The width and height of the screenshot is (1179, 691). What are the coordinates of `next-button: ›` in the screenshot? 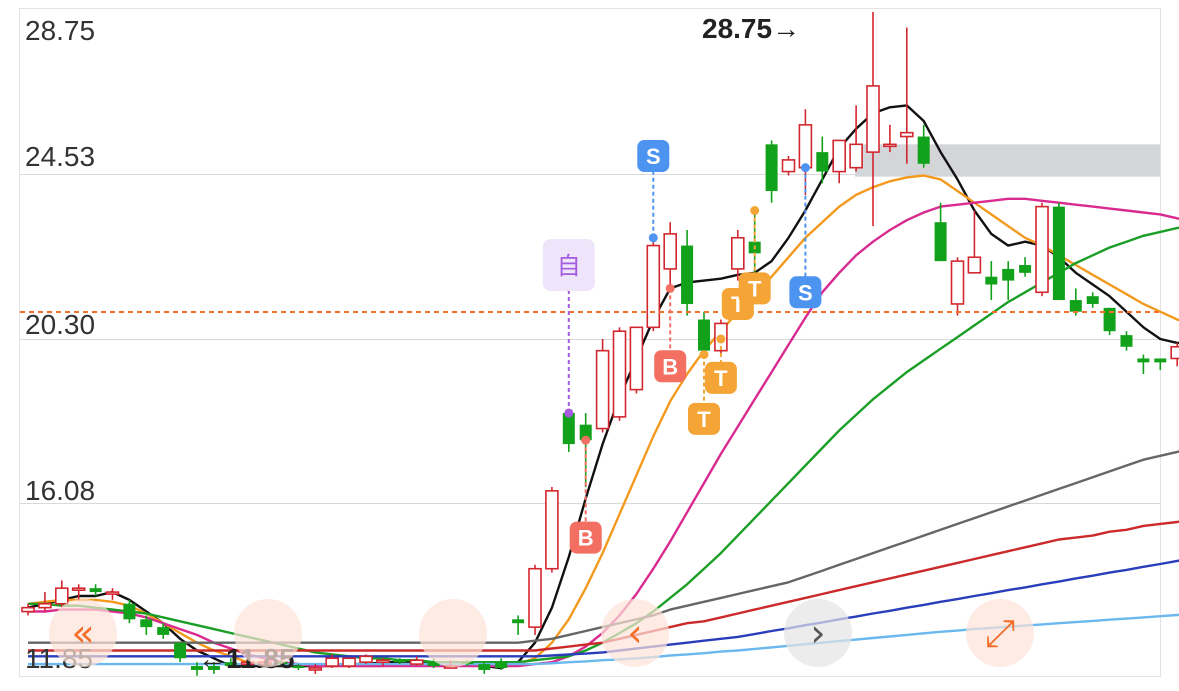 It's located at (818, 633).